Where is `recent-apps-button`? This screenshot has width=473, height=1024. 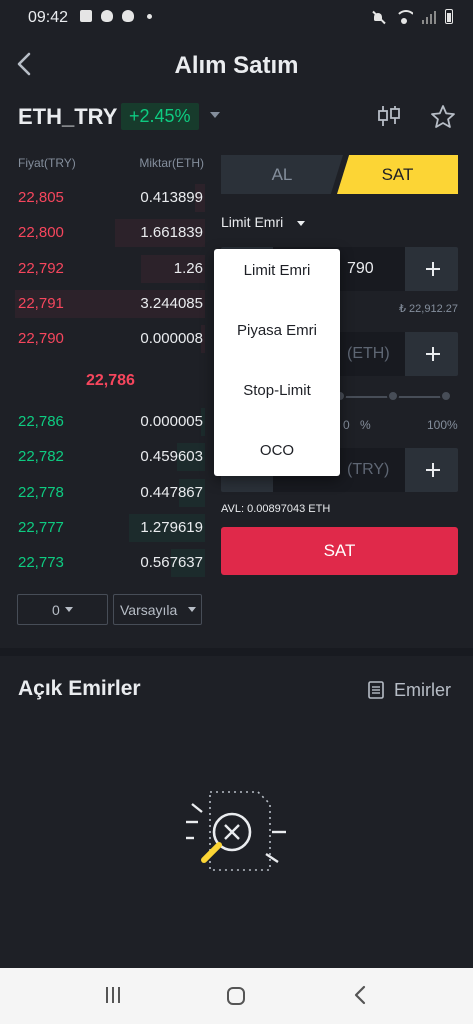
recent-apps-button is located at coordinates (117, 996).